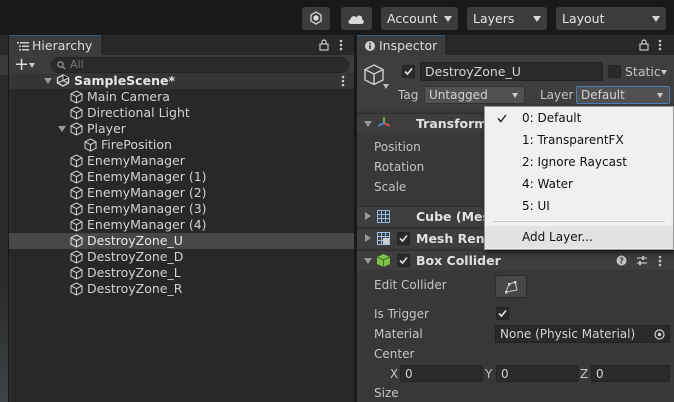 The image size is (674, 402). Describe the element at coordinates (614, 71) in the screenshot. I see `static-checkbox` at that location.